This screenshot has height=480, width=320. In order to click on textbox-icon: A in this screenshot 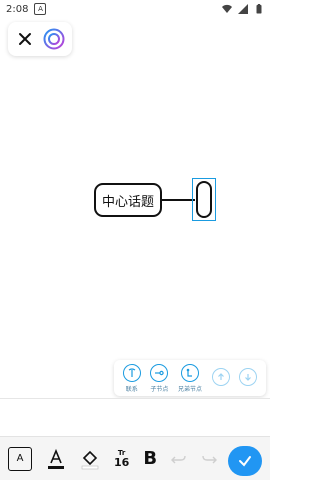, I will do `click(20, 458)`.